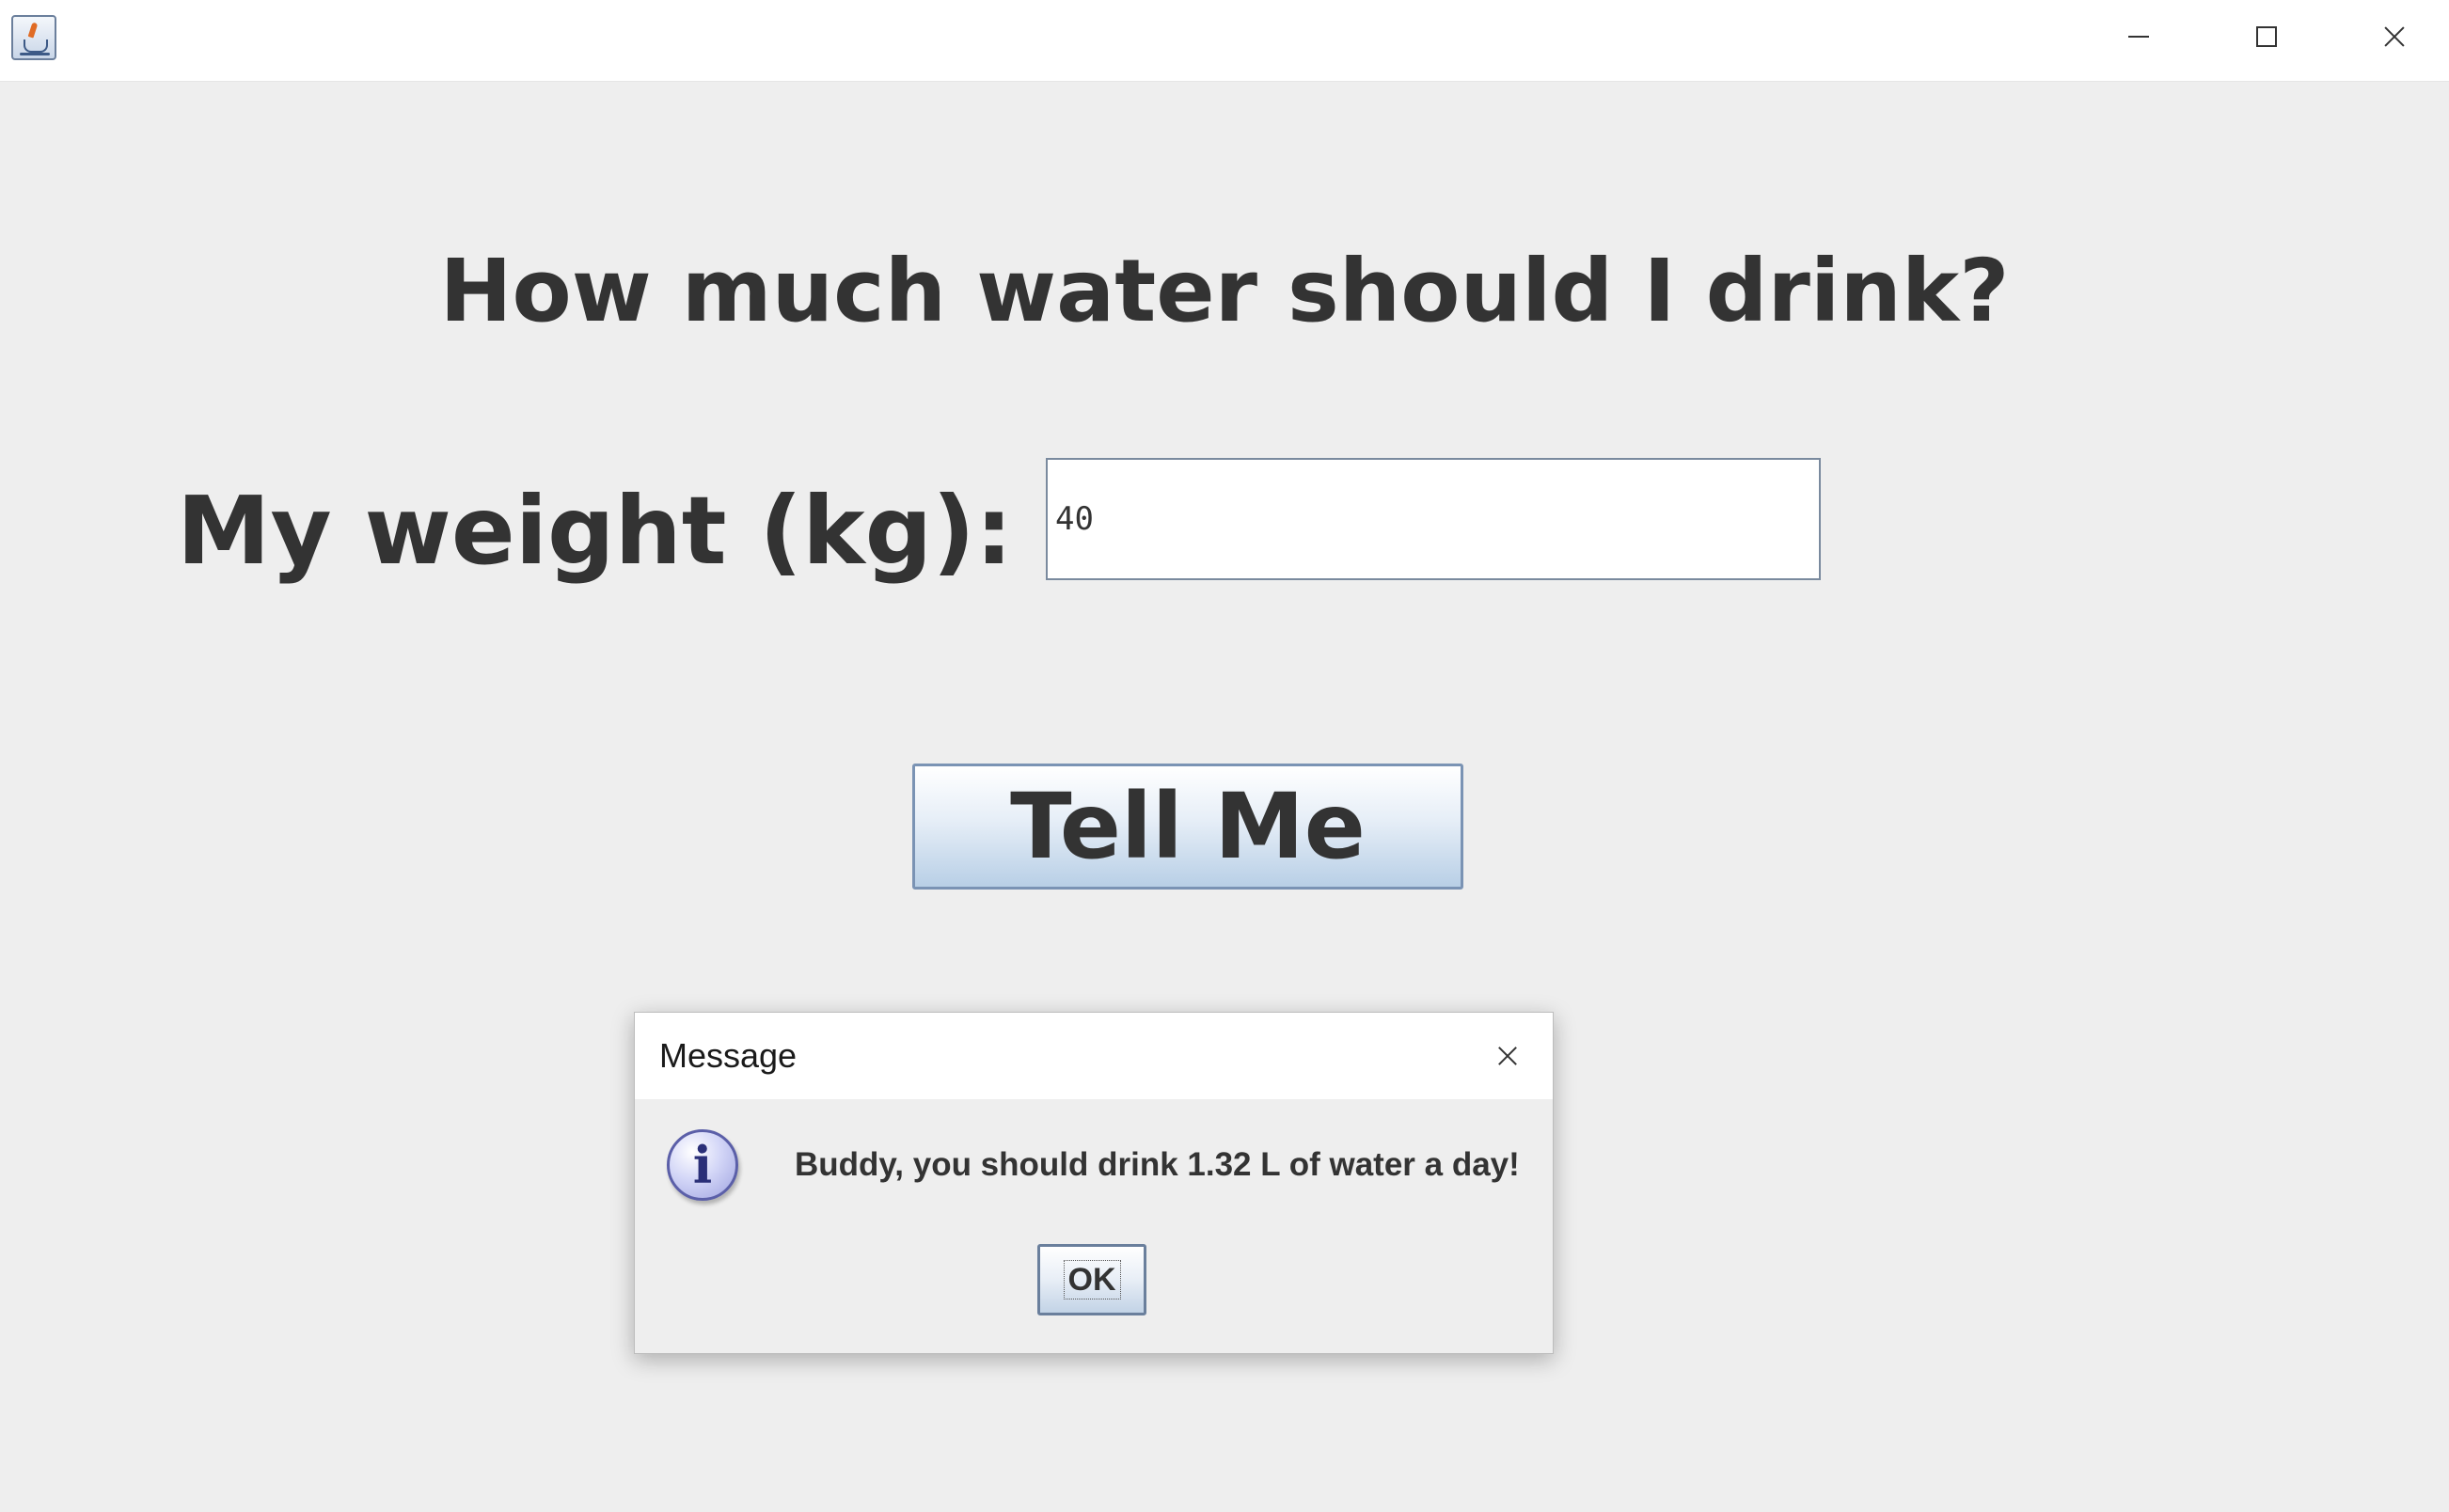 This screenshot has width=2449, height=1512. Describe the element at coordinates (1224, 41) in the screenshot. I see `title-bar` at that location.